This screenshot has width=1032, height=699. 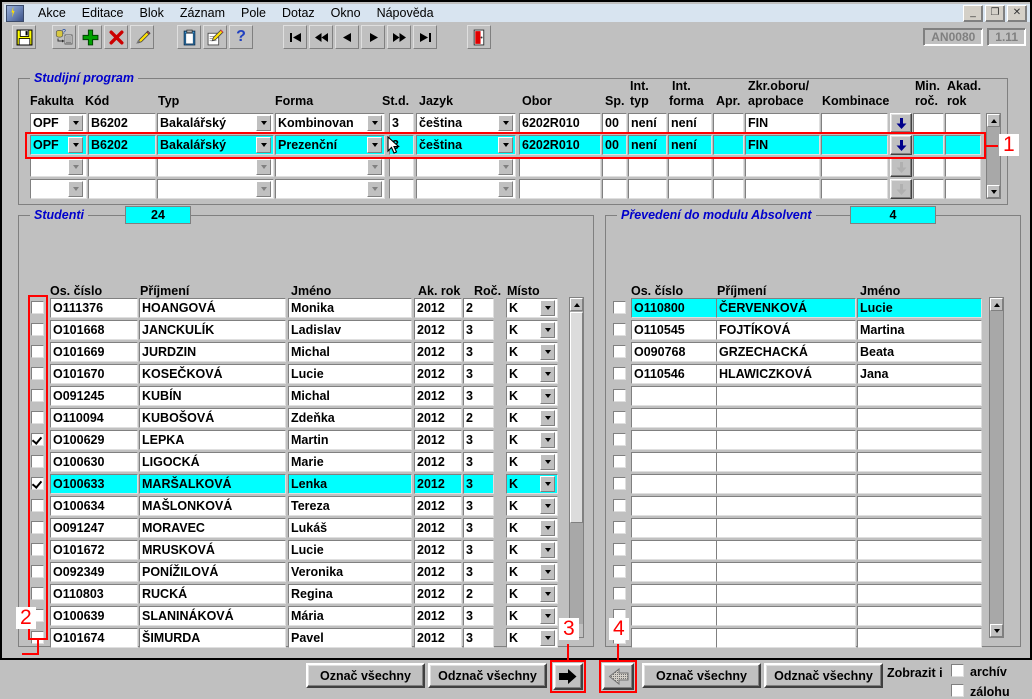 I want to click on menu-zaznam: Záznam, so click(x=202, y=13).